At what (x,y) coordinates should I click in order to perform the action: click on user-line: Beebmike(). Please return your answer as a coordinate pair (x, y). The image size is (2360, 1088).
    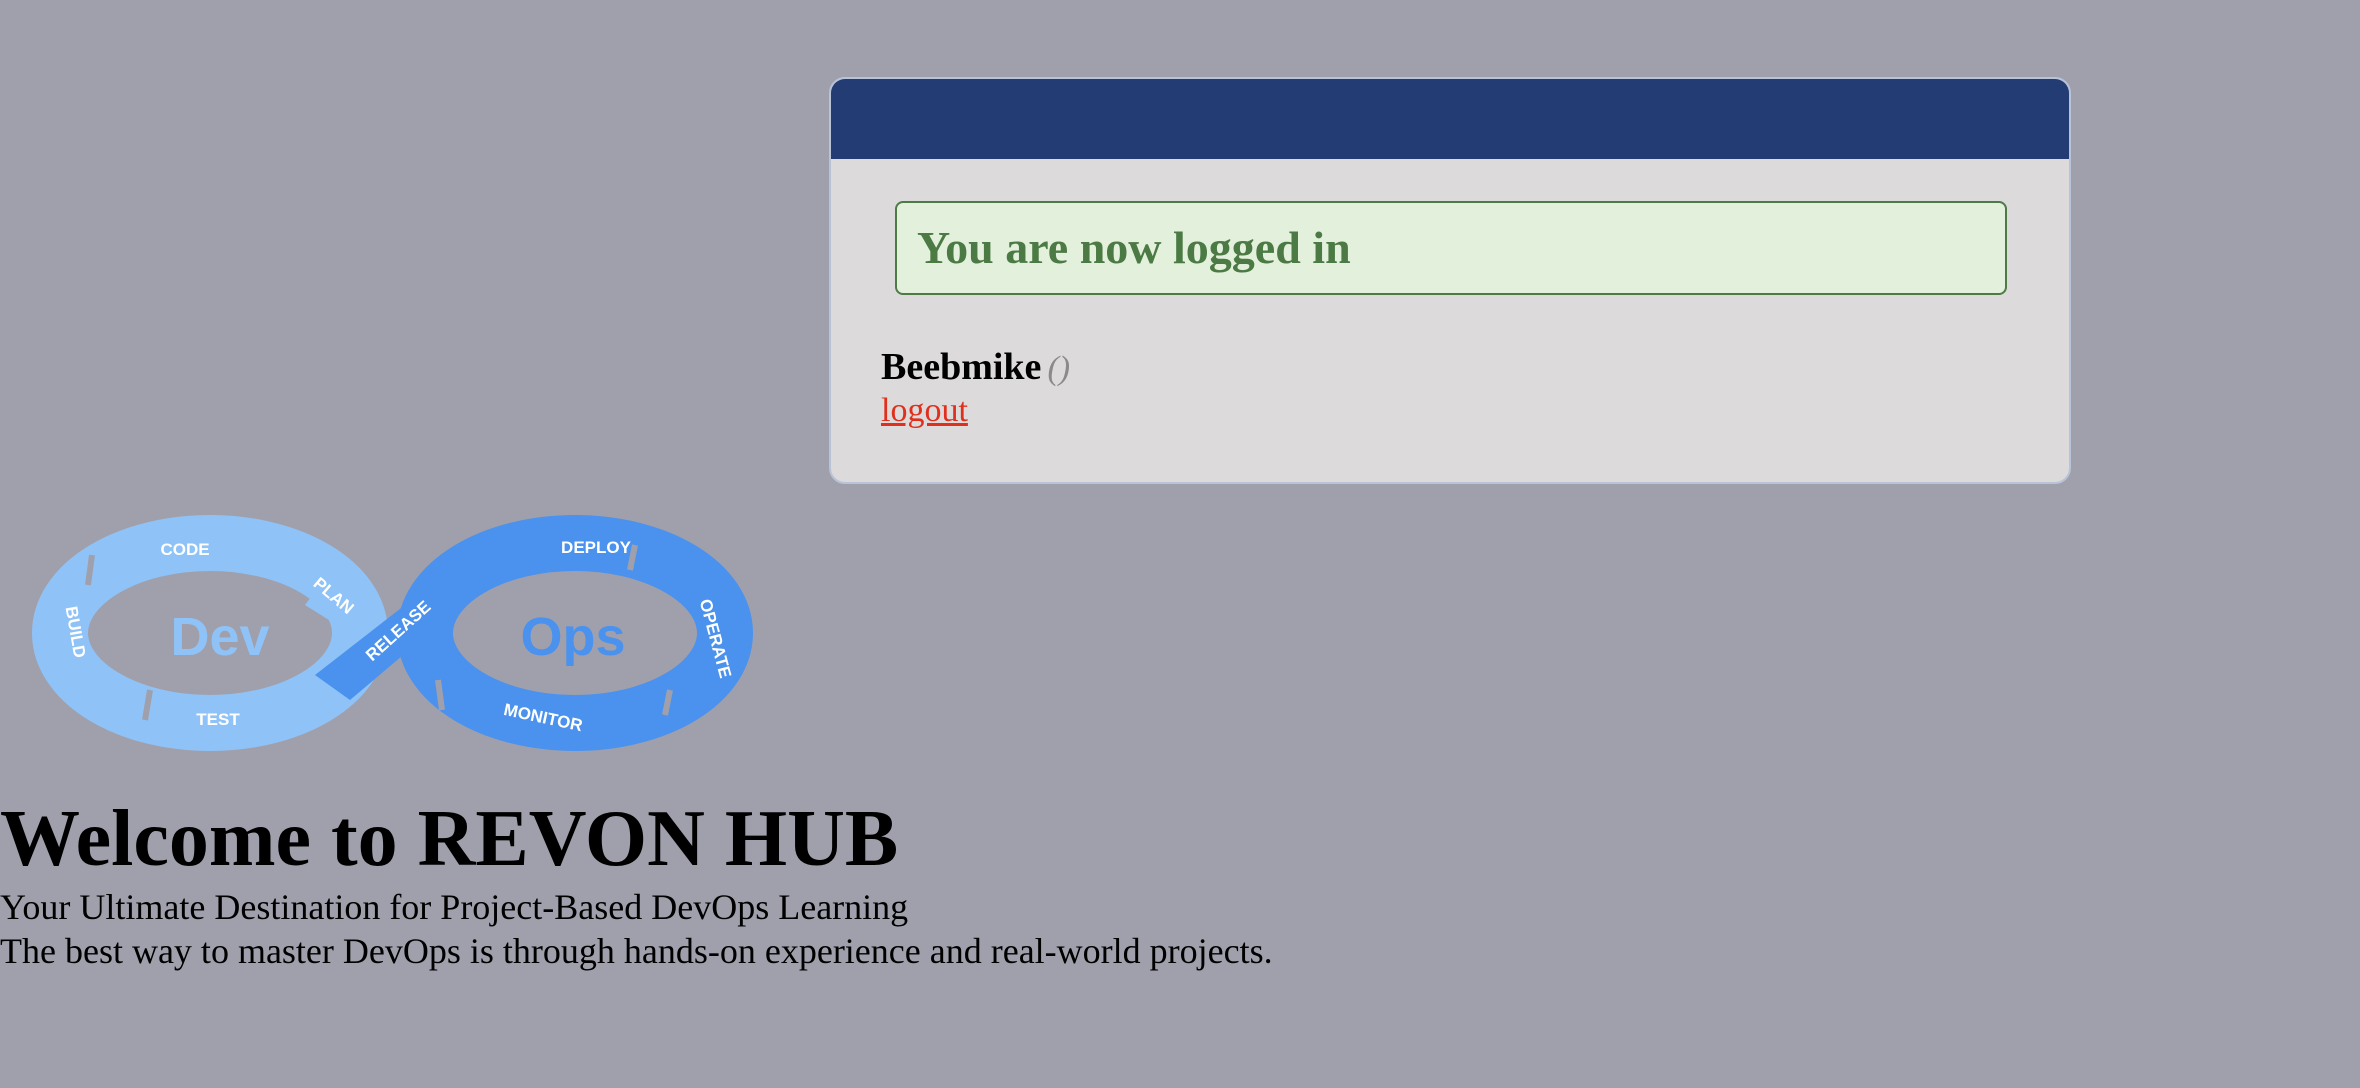
    Looking at the image, I should click on (975, 368).